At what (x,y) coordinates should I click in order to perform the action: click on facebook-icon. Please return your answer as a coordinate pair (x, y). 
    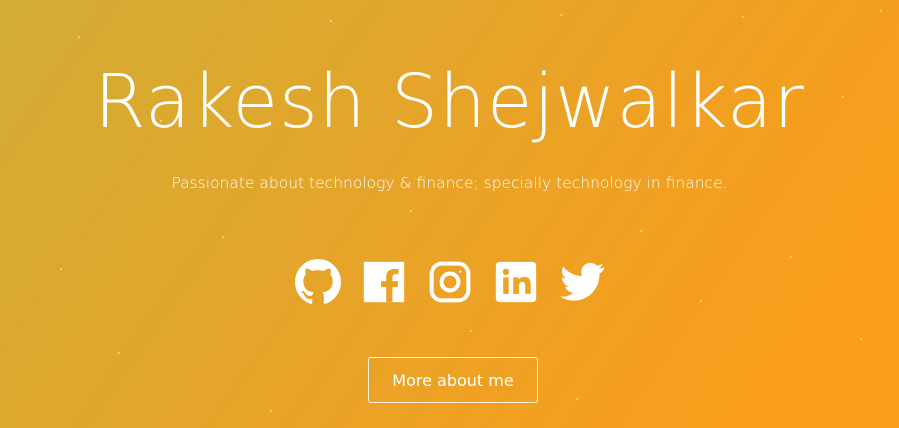
    Looking at the image, I should click on (383, 282).